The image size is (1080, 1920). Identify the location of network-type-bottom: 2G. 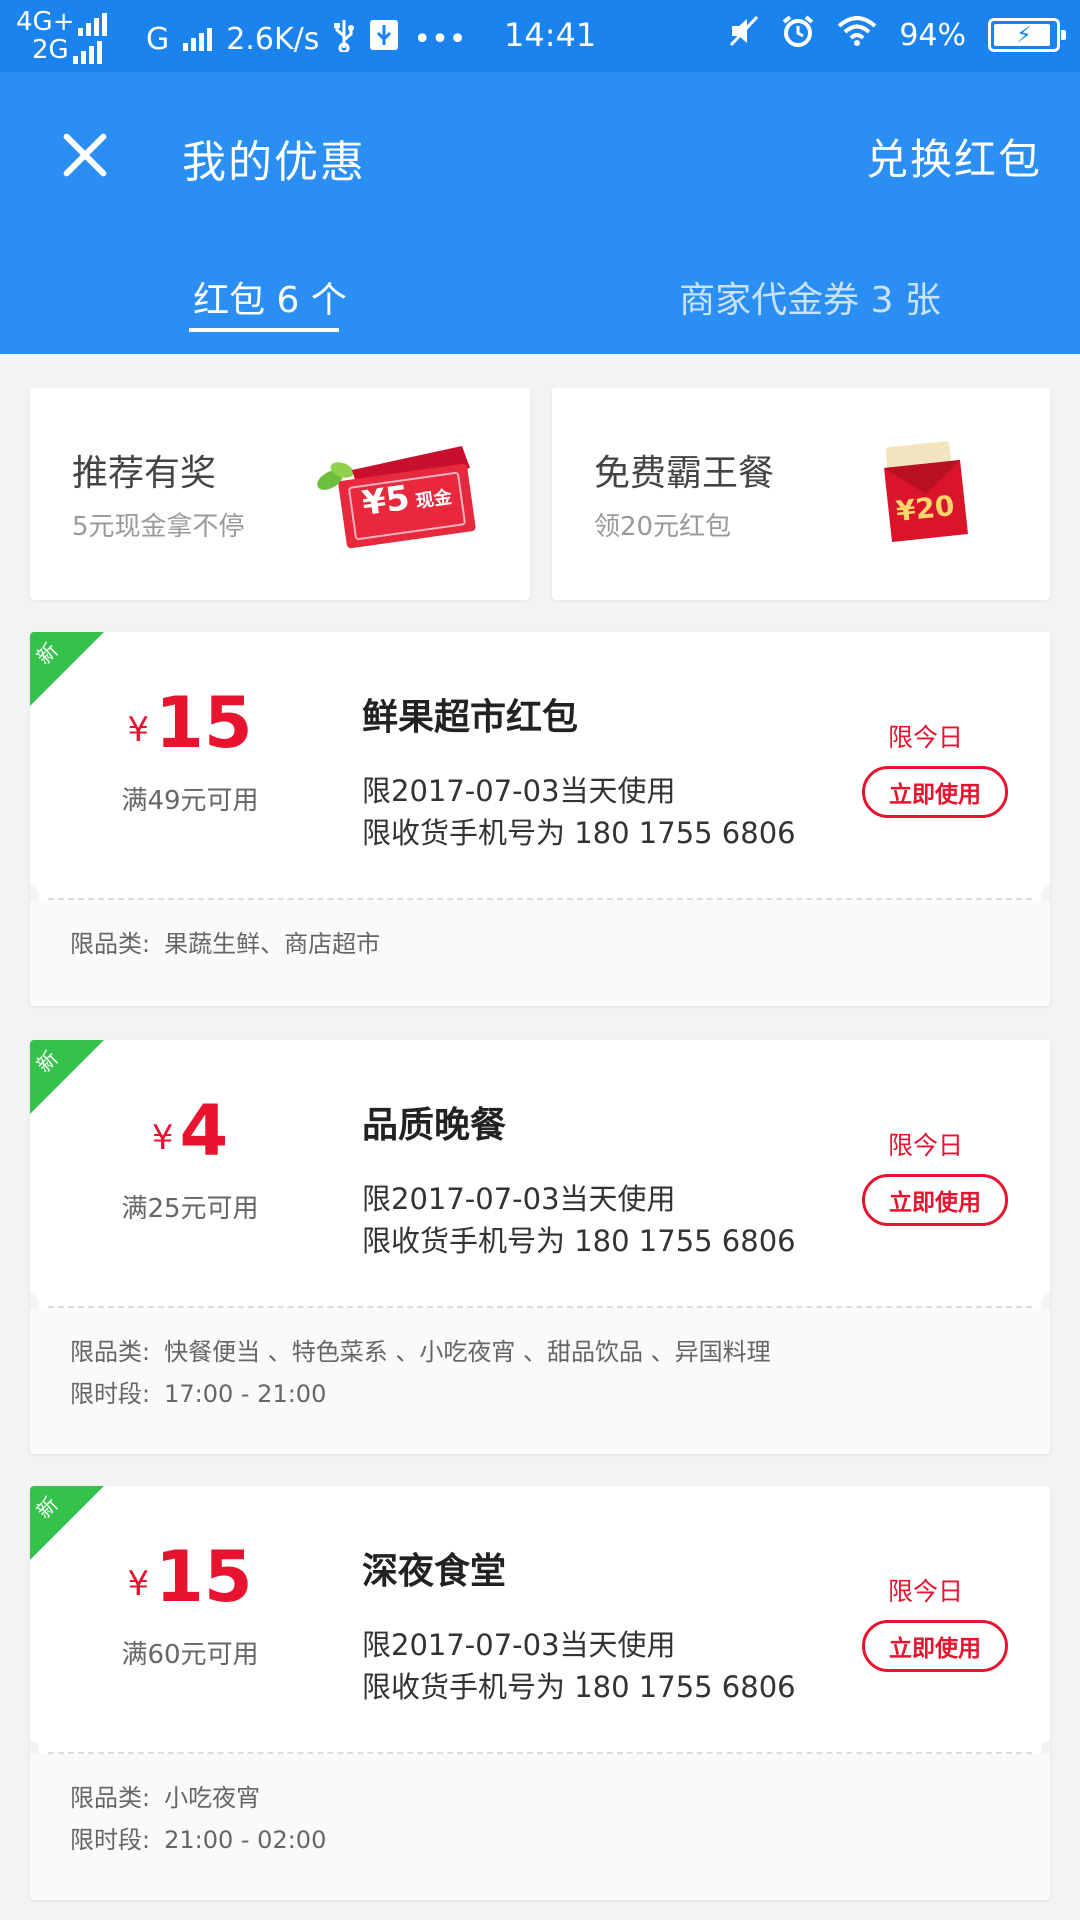
(50, 50).